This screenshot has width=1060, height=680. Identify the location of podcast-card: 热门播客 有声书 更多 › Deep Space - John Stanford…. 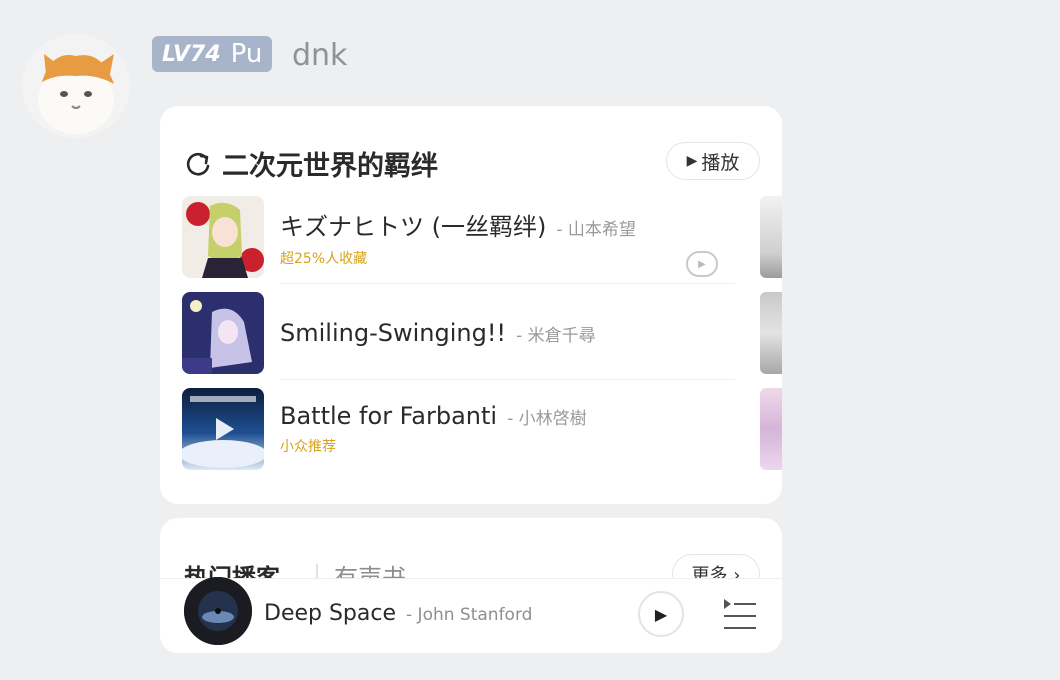
(471, 585).